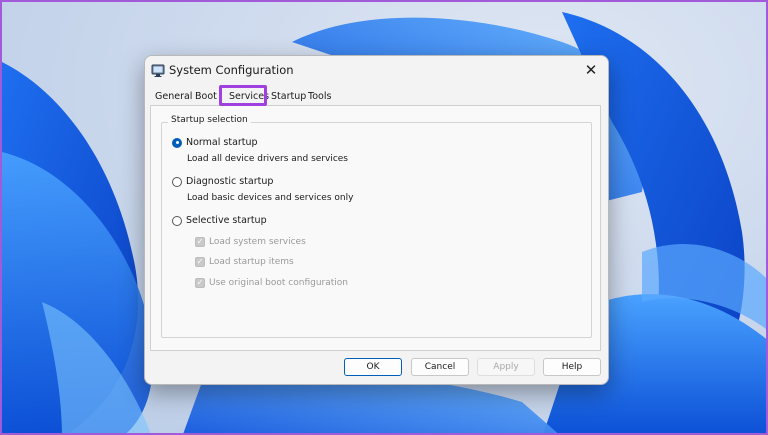 The image size is (768, 435). What do you see at coordinates (373, 367) in the screenshot?
I see `ok-button: OK` at bounding box center [373, 367].